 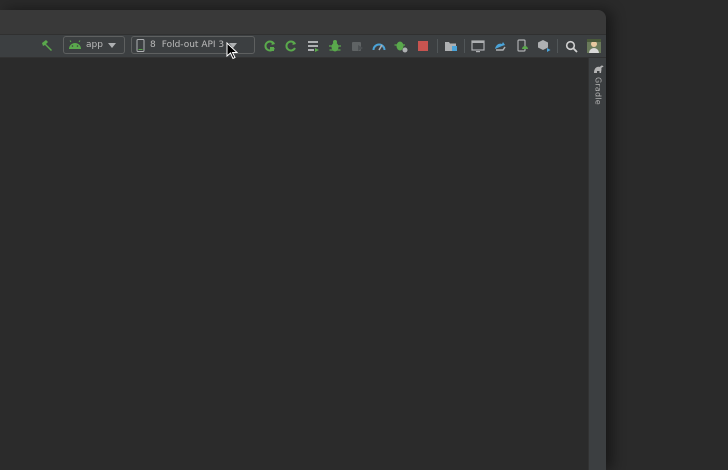 What do you see at coordinates (597, 264) in the screenshot?
I see `right-tool-strip: Gradle` at bounding box center [597, 264].